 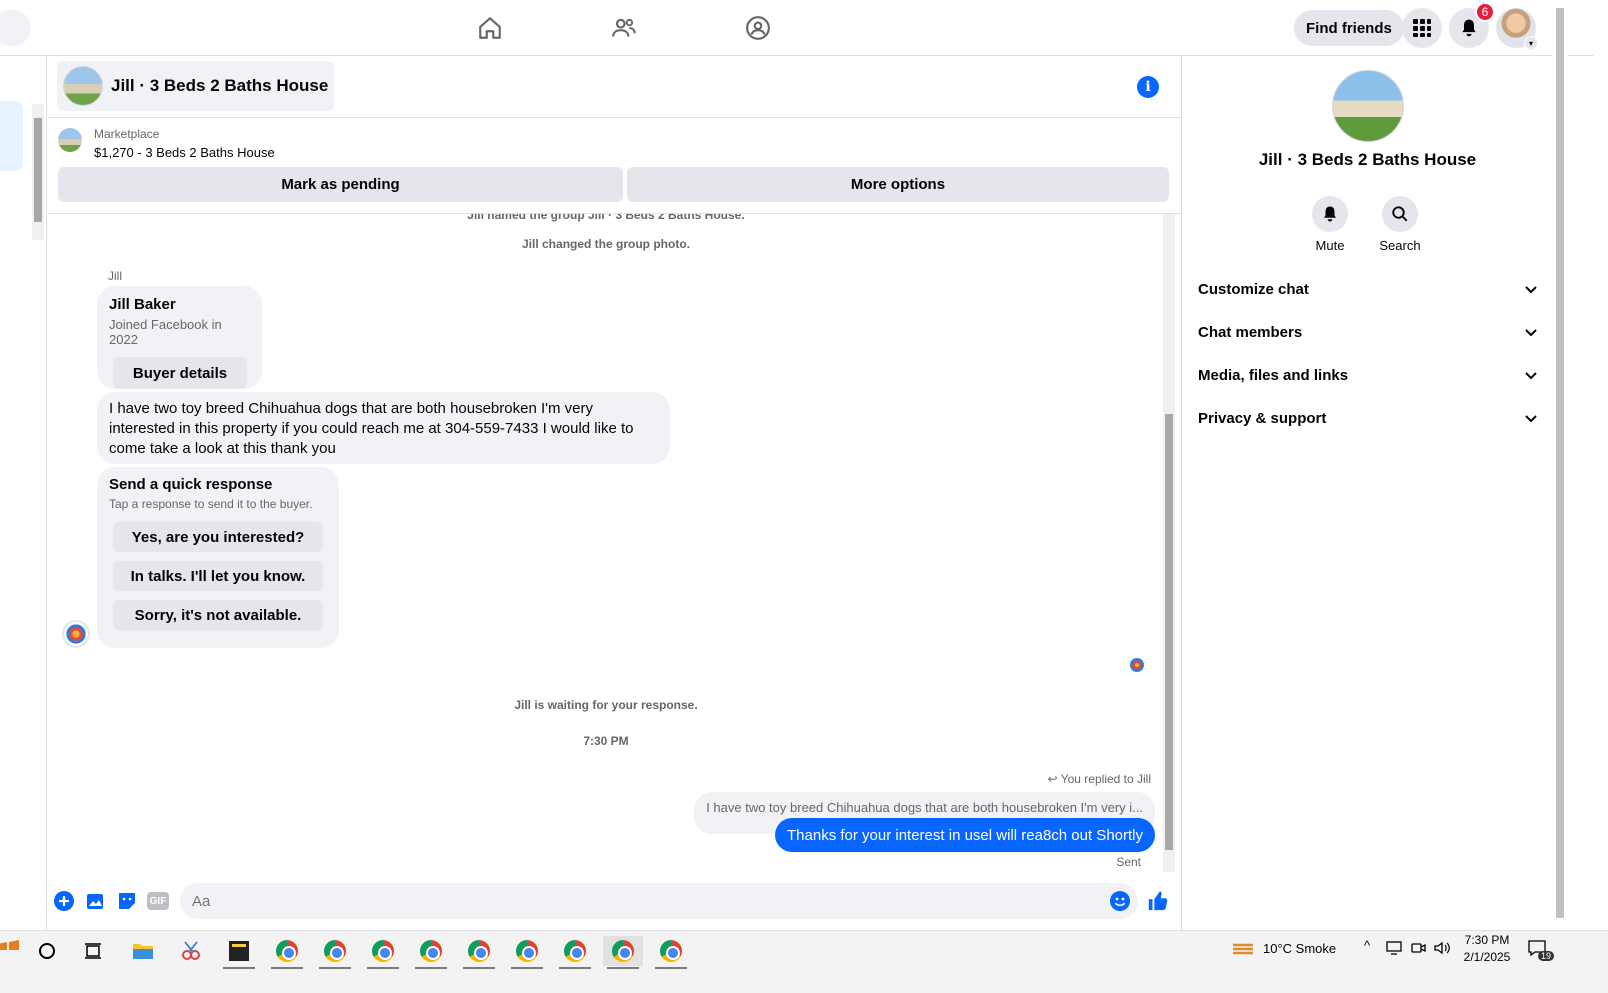 I want to click on sticky-notes-icon, so click(x=239, y=952).